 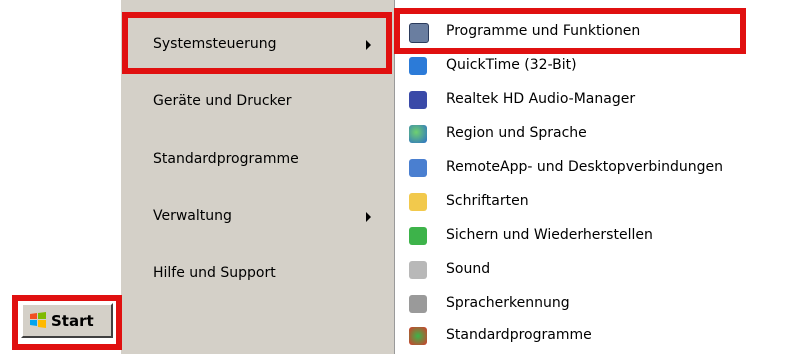 I want to click on submenu-item-standardprogramme: Standardprogramme, so click(x=596, y=336).